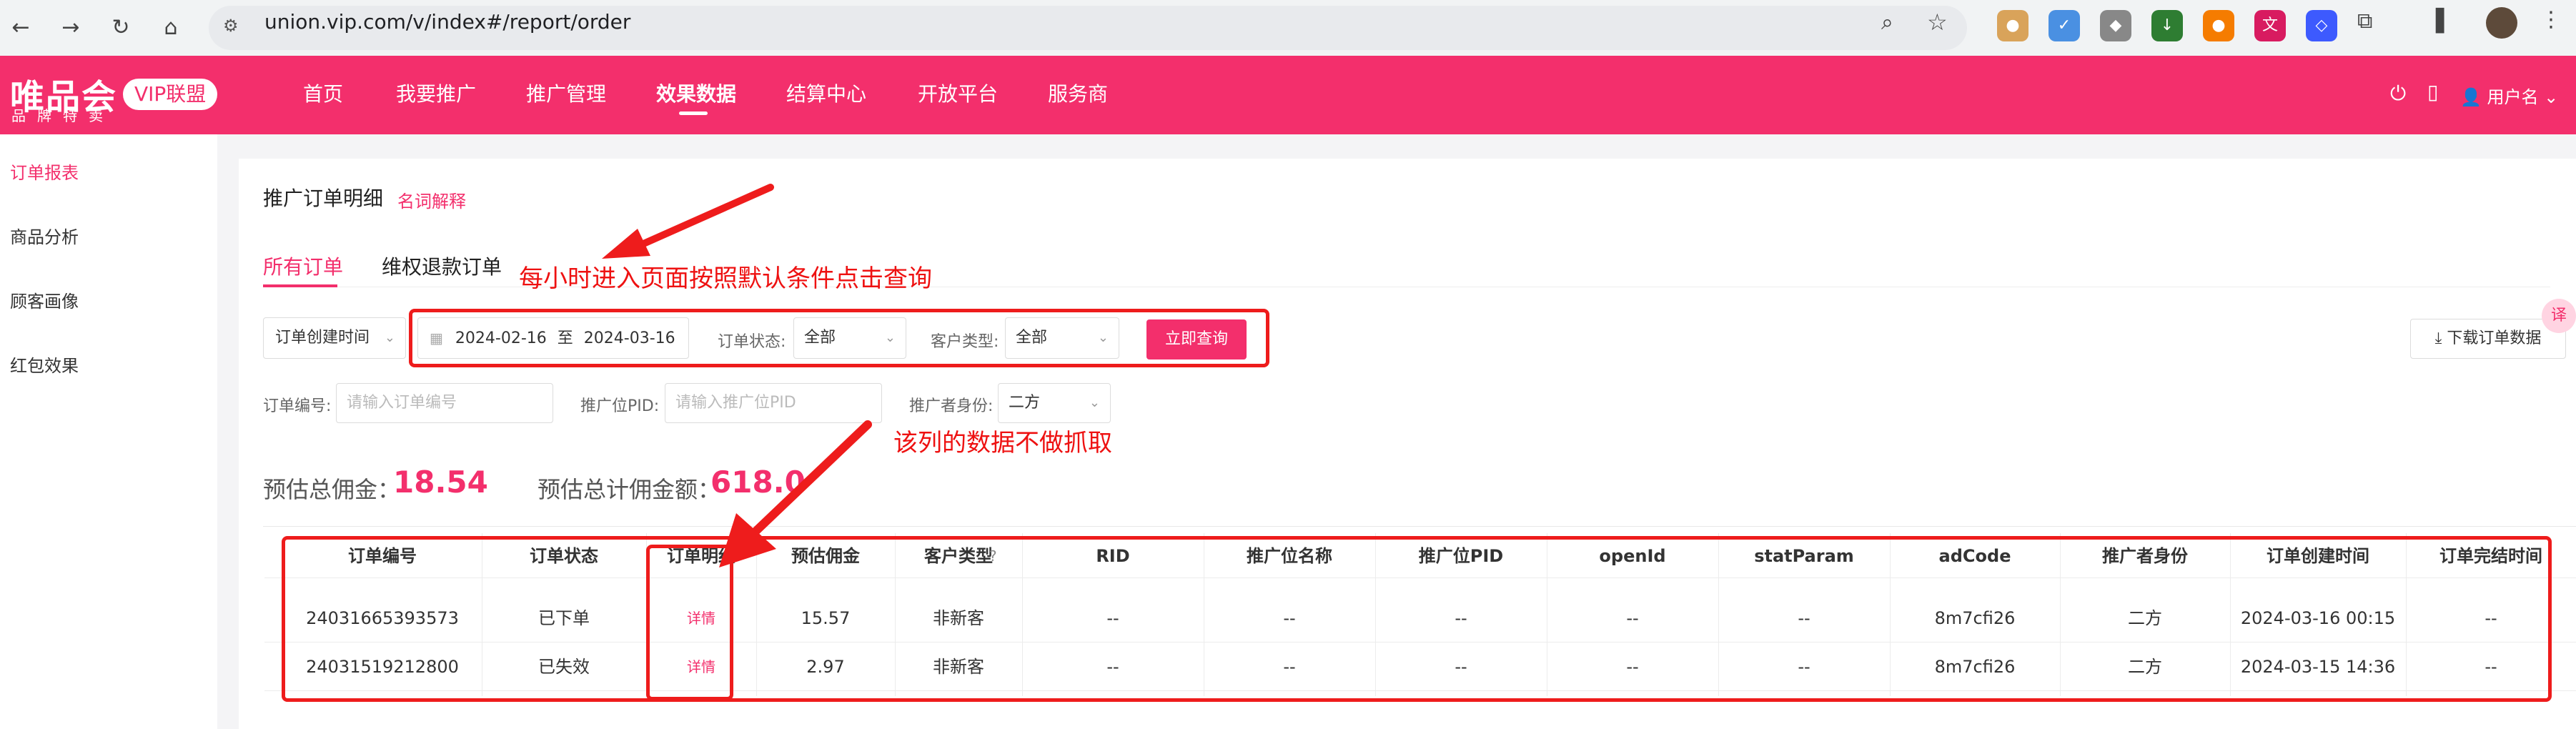 The image size is (2576, 729). What do you see at coordinates (44, 235) in the screenshot?
I see `sidebar-item-product-analysis: 商品分析` at bounding box center [44, 235].